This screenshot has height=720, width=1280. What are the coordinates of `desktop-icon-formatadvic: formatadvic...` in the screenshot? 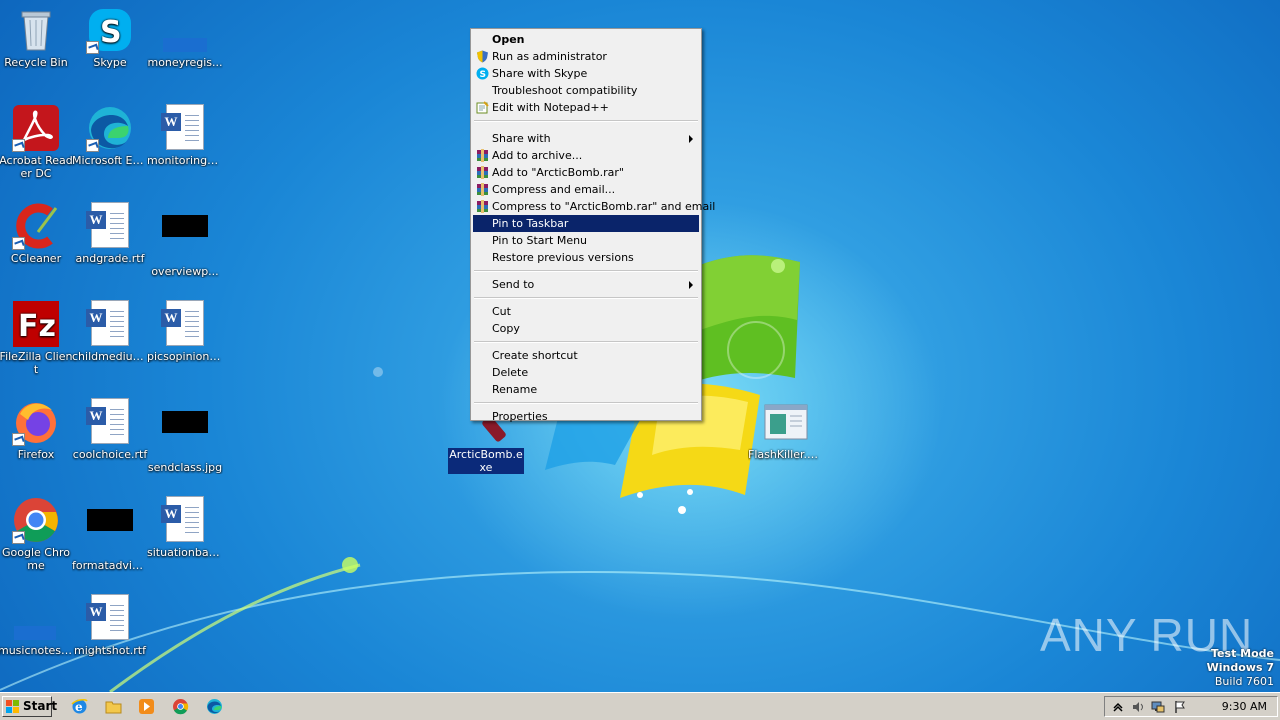 It's located at (110, 534).